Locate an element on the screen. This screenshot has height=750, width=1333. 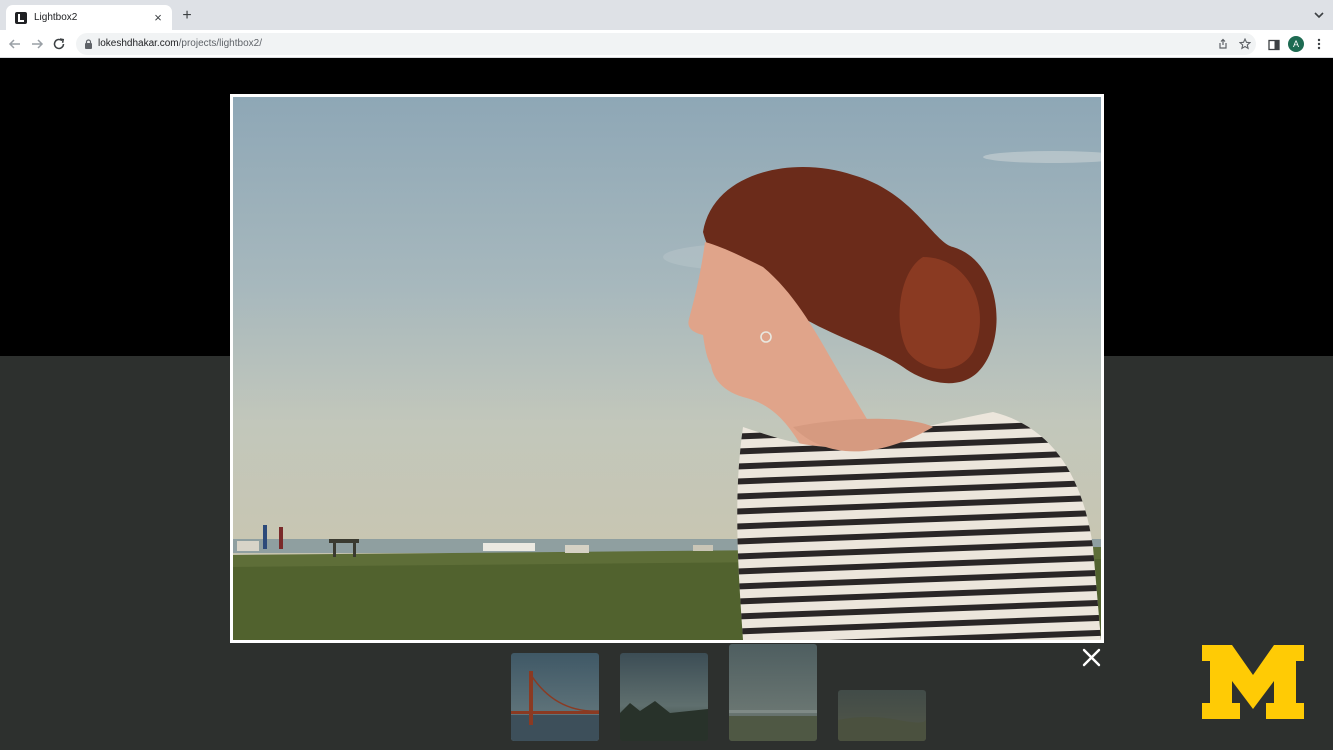
browser-tab: Lightbox2 × is located at coordinates (89, 17).